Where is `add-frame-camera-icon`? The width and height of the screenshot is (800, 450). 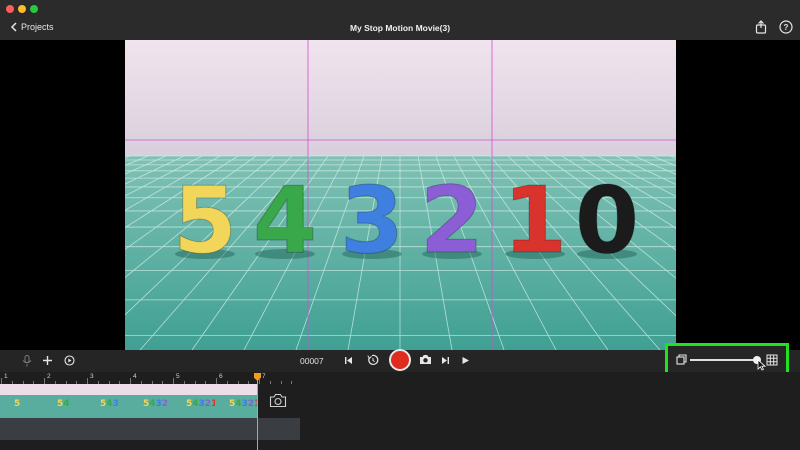
add-frame-camera-icon is located at coordinates (278, 400).